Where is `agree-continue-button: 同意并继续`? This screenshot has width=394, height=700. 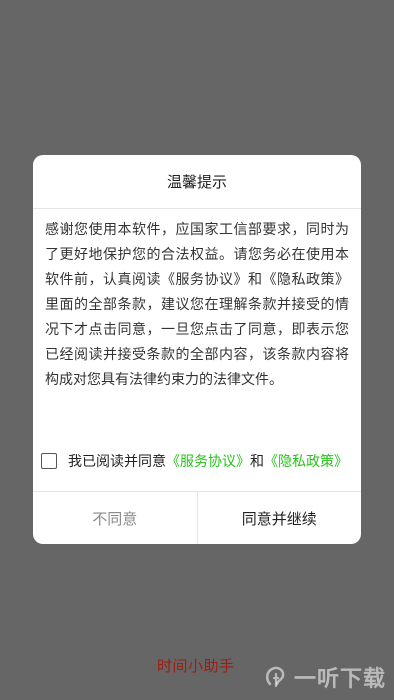 agree-continue-button: 同意并继续 is located at coordinates (280, 518).